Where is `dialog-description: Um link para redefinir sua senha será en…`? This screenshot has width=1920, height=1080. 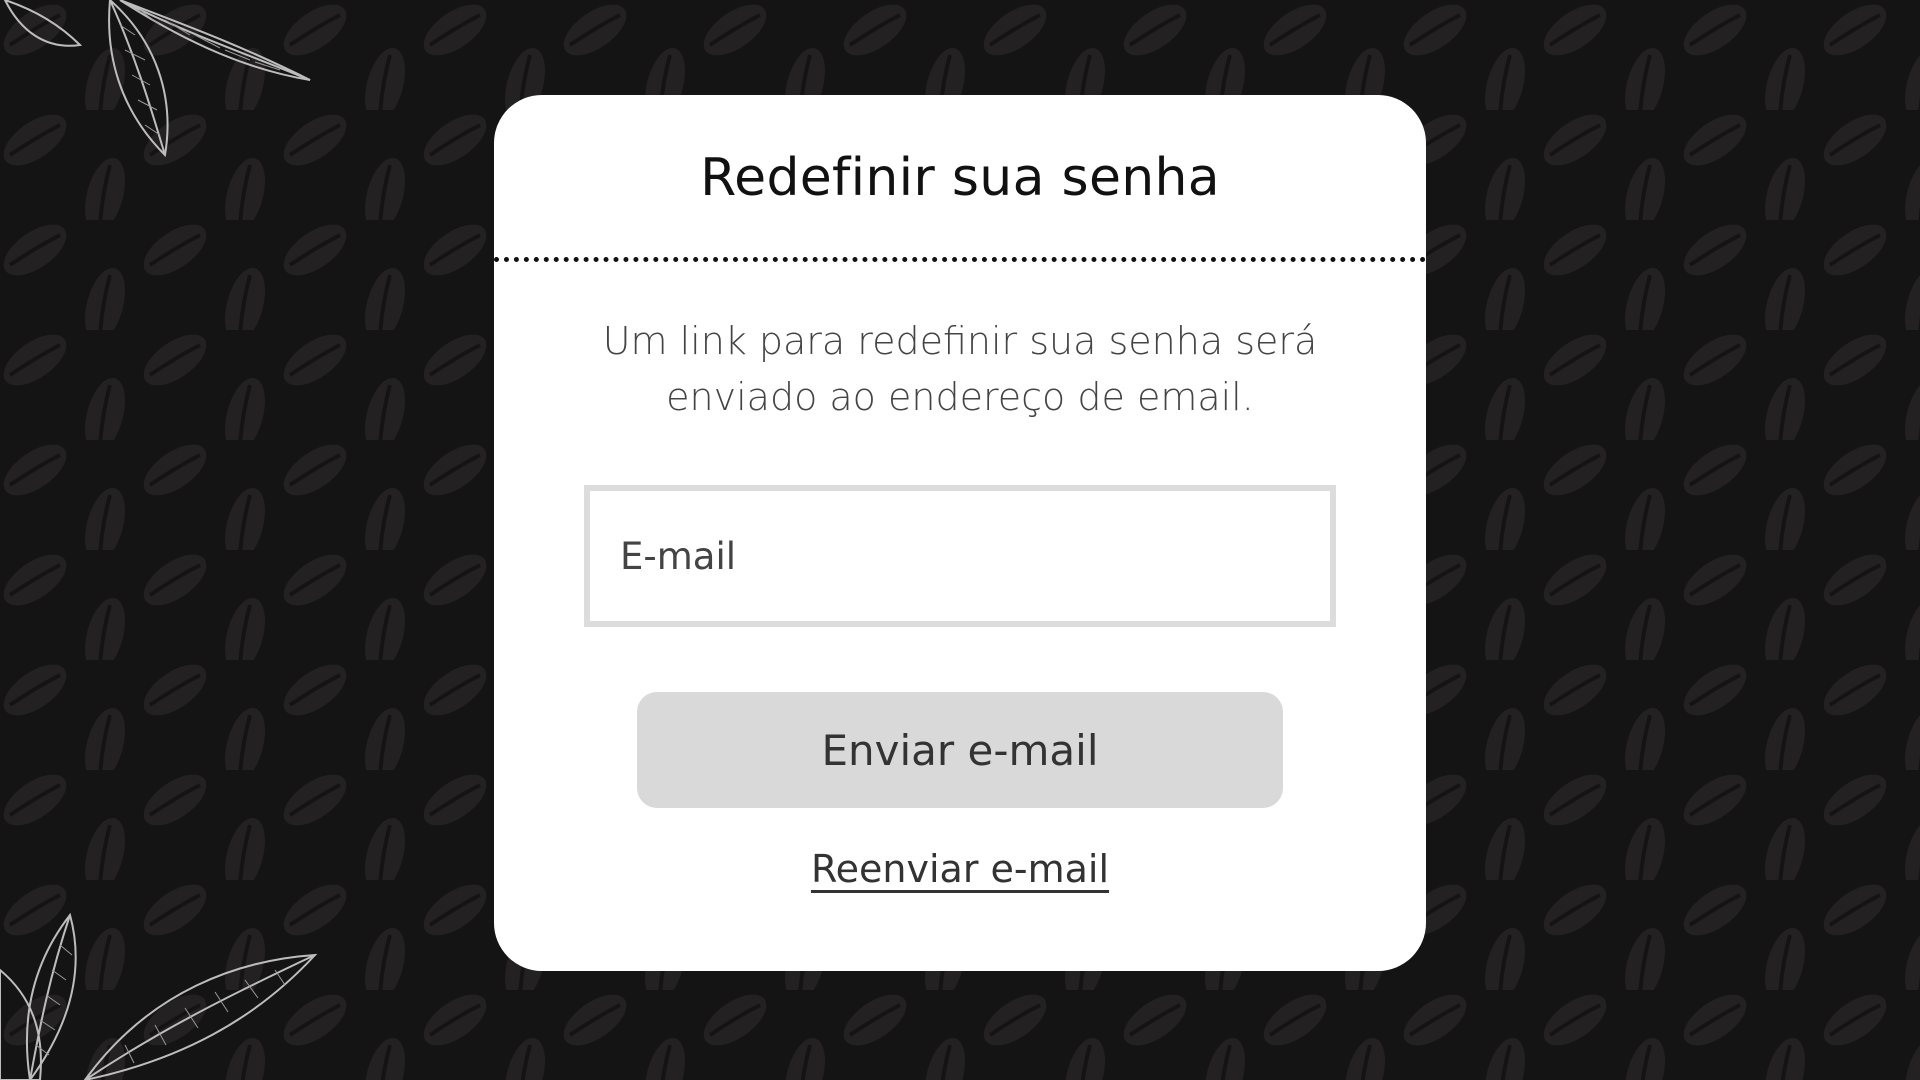
dialog-description: Um link para redefinir sua senha será en… is located at coordinates (960, 369).